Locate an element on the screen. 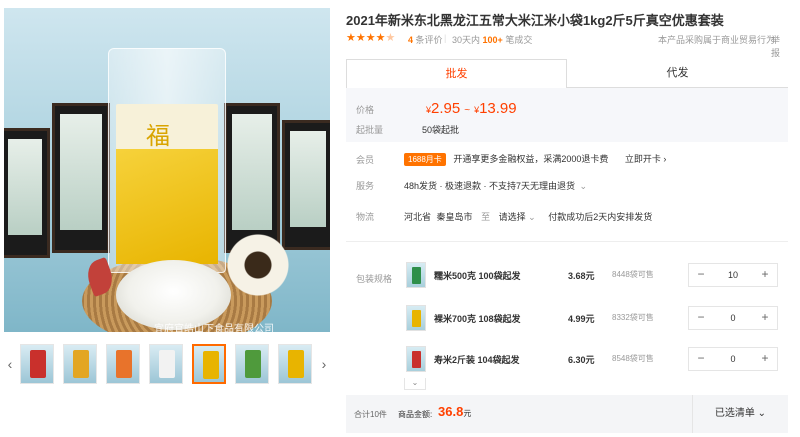 This screenshot has height=437, width=800. logistics-label: 物流 is located at coordinates (365, 217).